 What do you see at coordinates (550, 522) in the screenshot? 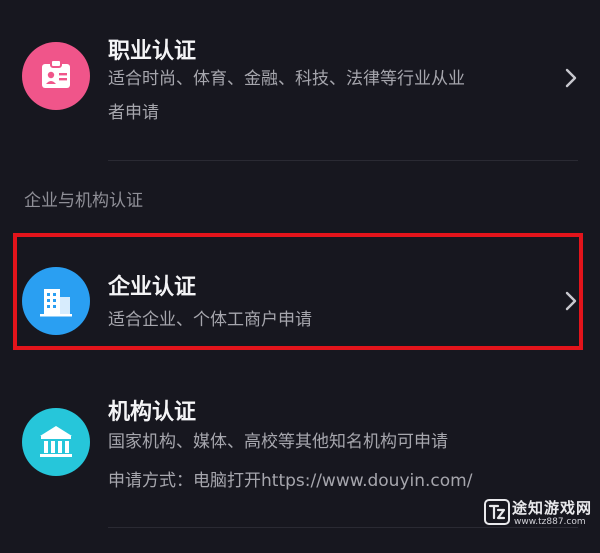
I see `watermark-url: www.tz887.com` at bounding box center [550, 522].